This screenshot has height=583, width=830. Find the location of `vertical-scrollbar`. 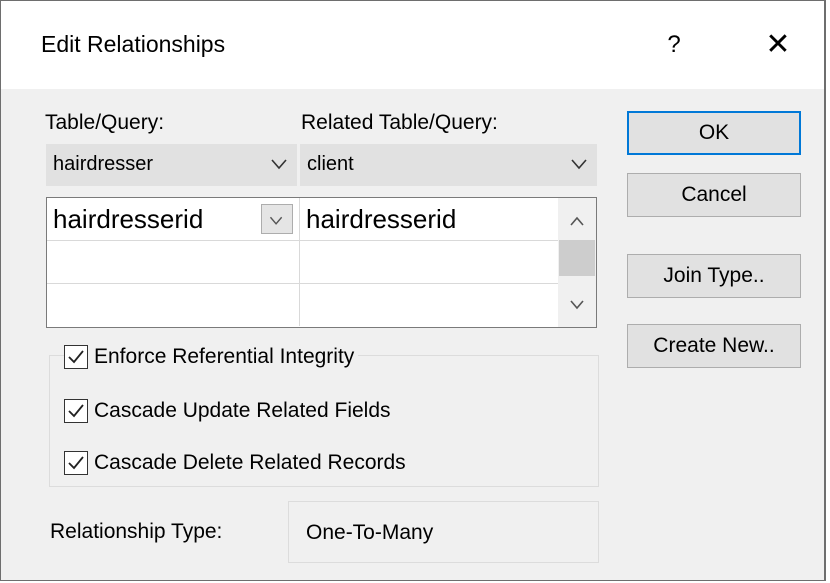

vertical-scrollbar is located at coordinates (577, 262).